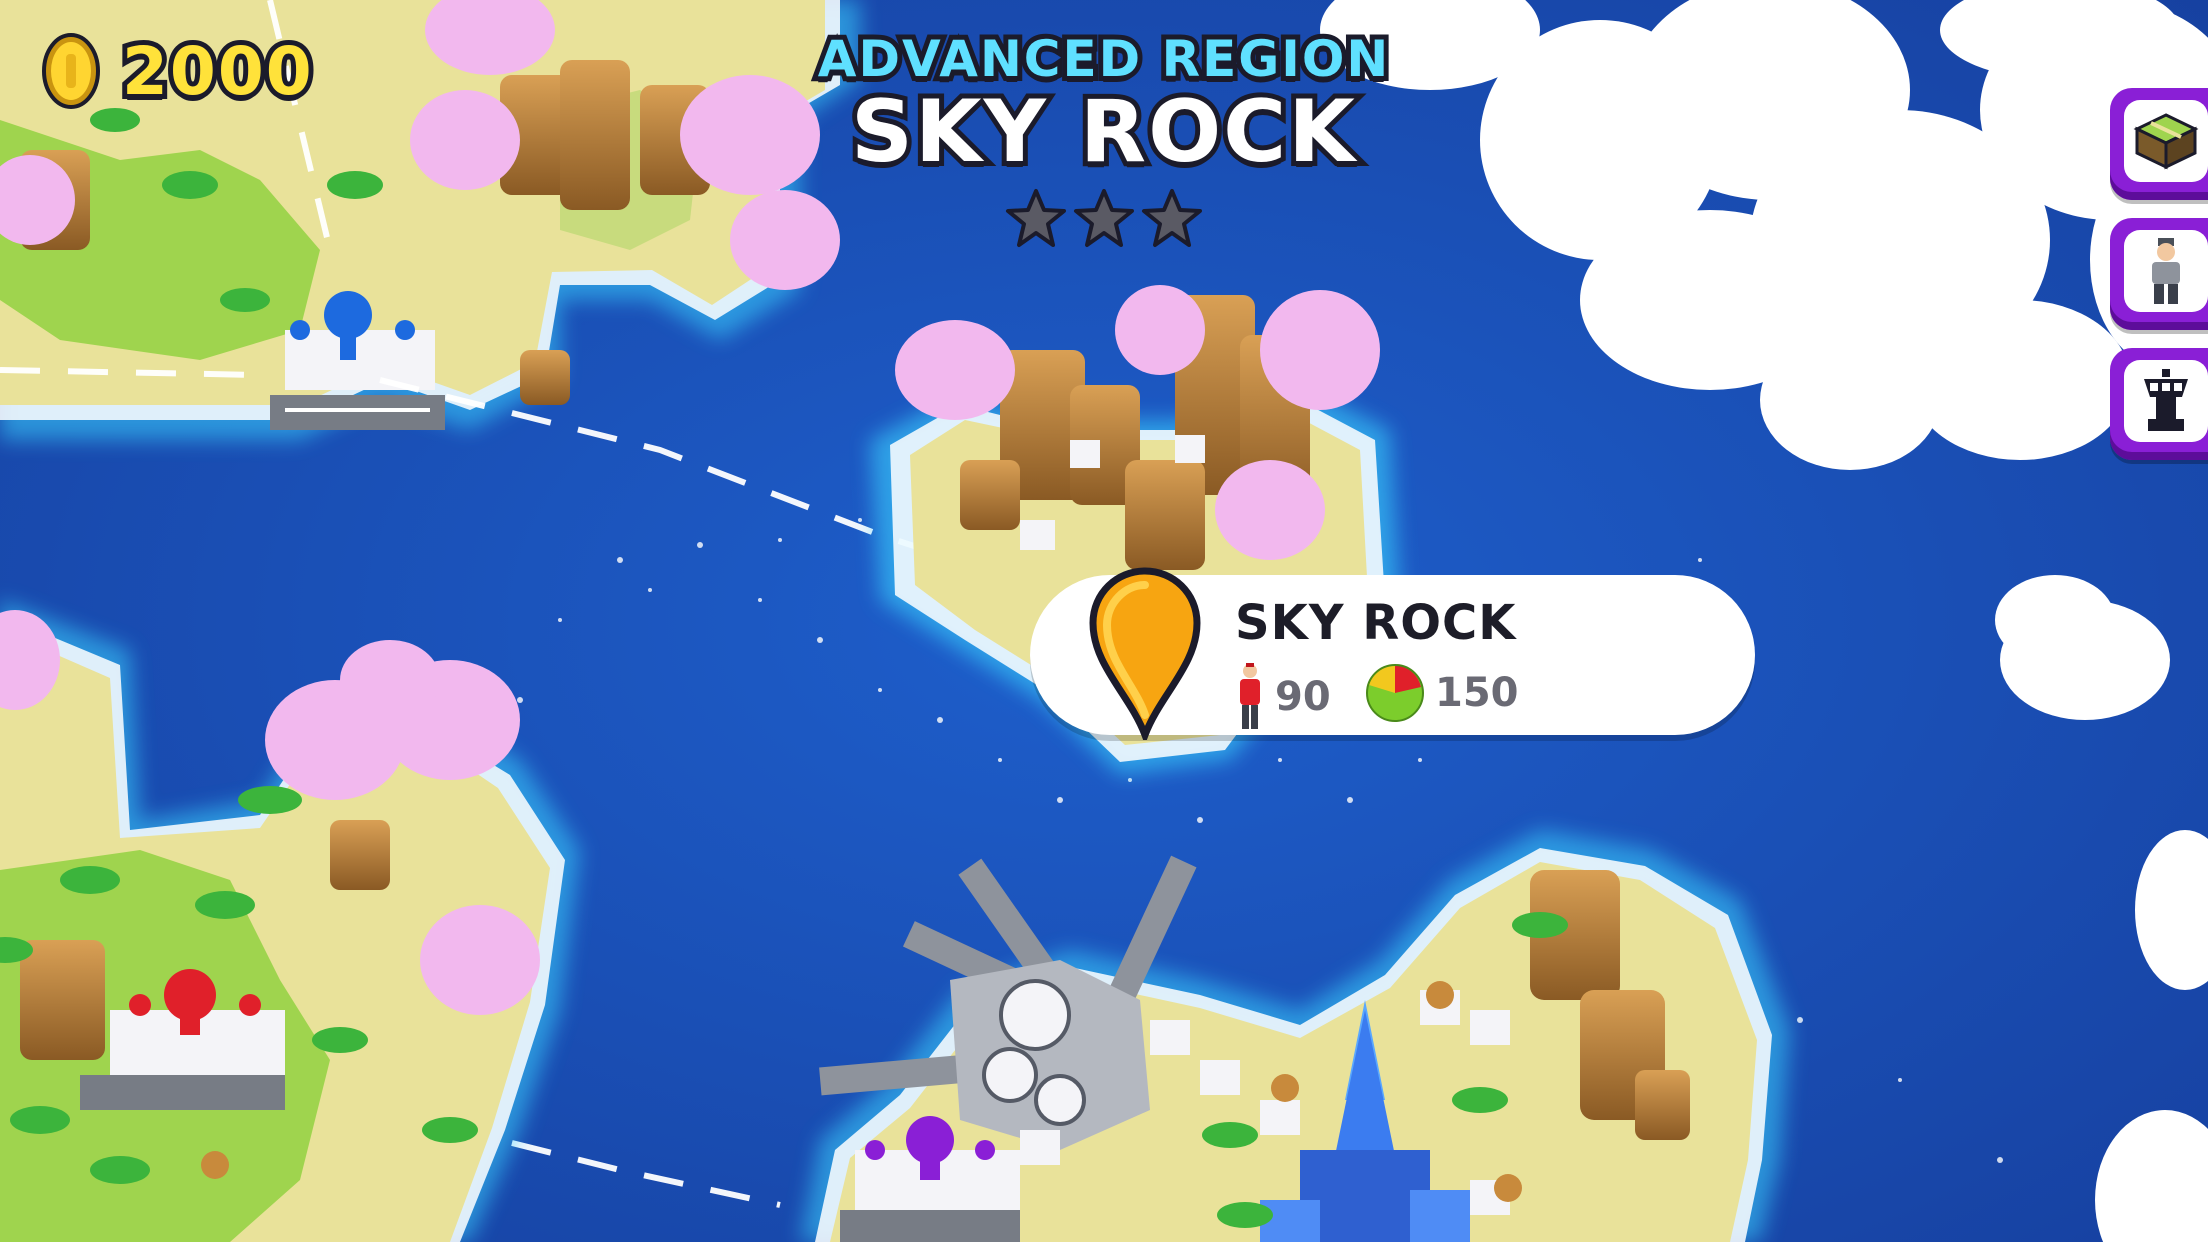 This screenshot has height=1242, width=2208. What do you see at coordinates (1103, 59) in the screenshot?
I see `region-tier: ADVANCED REGION` at bounding box center [1103, 59].